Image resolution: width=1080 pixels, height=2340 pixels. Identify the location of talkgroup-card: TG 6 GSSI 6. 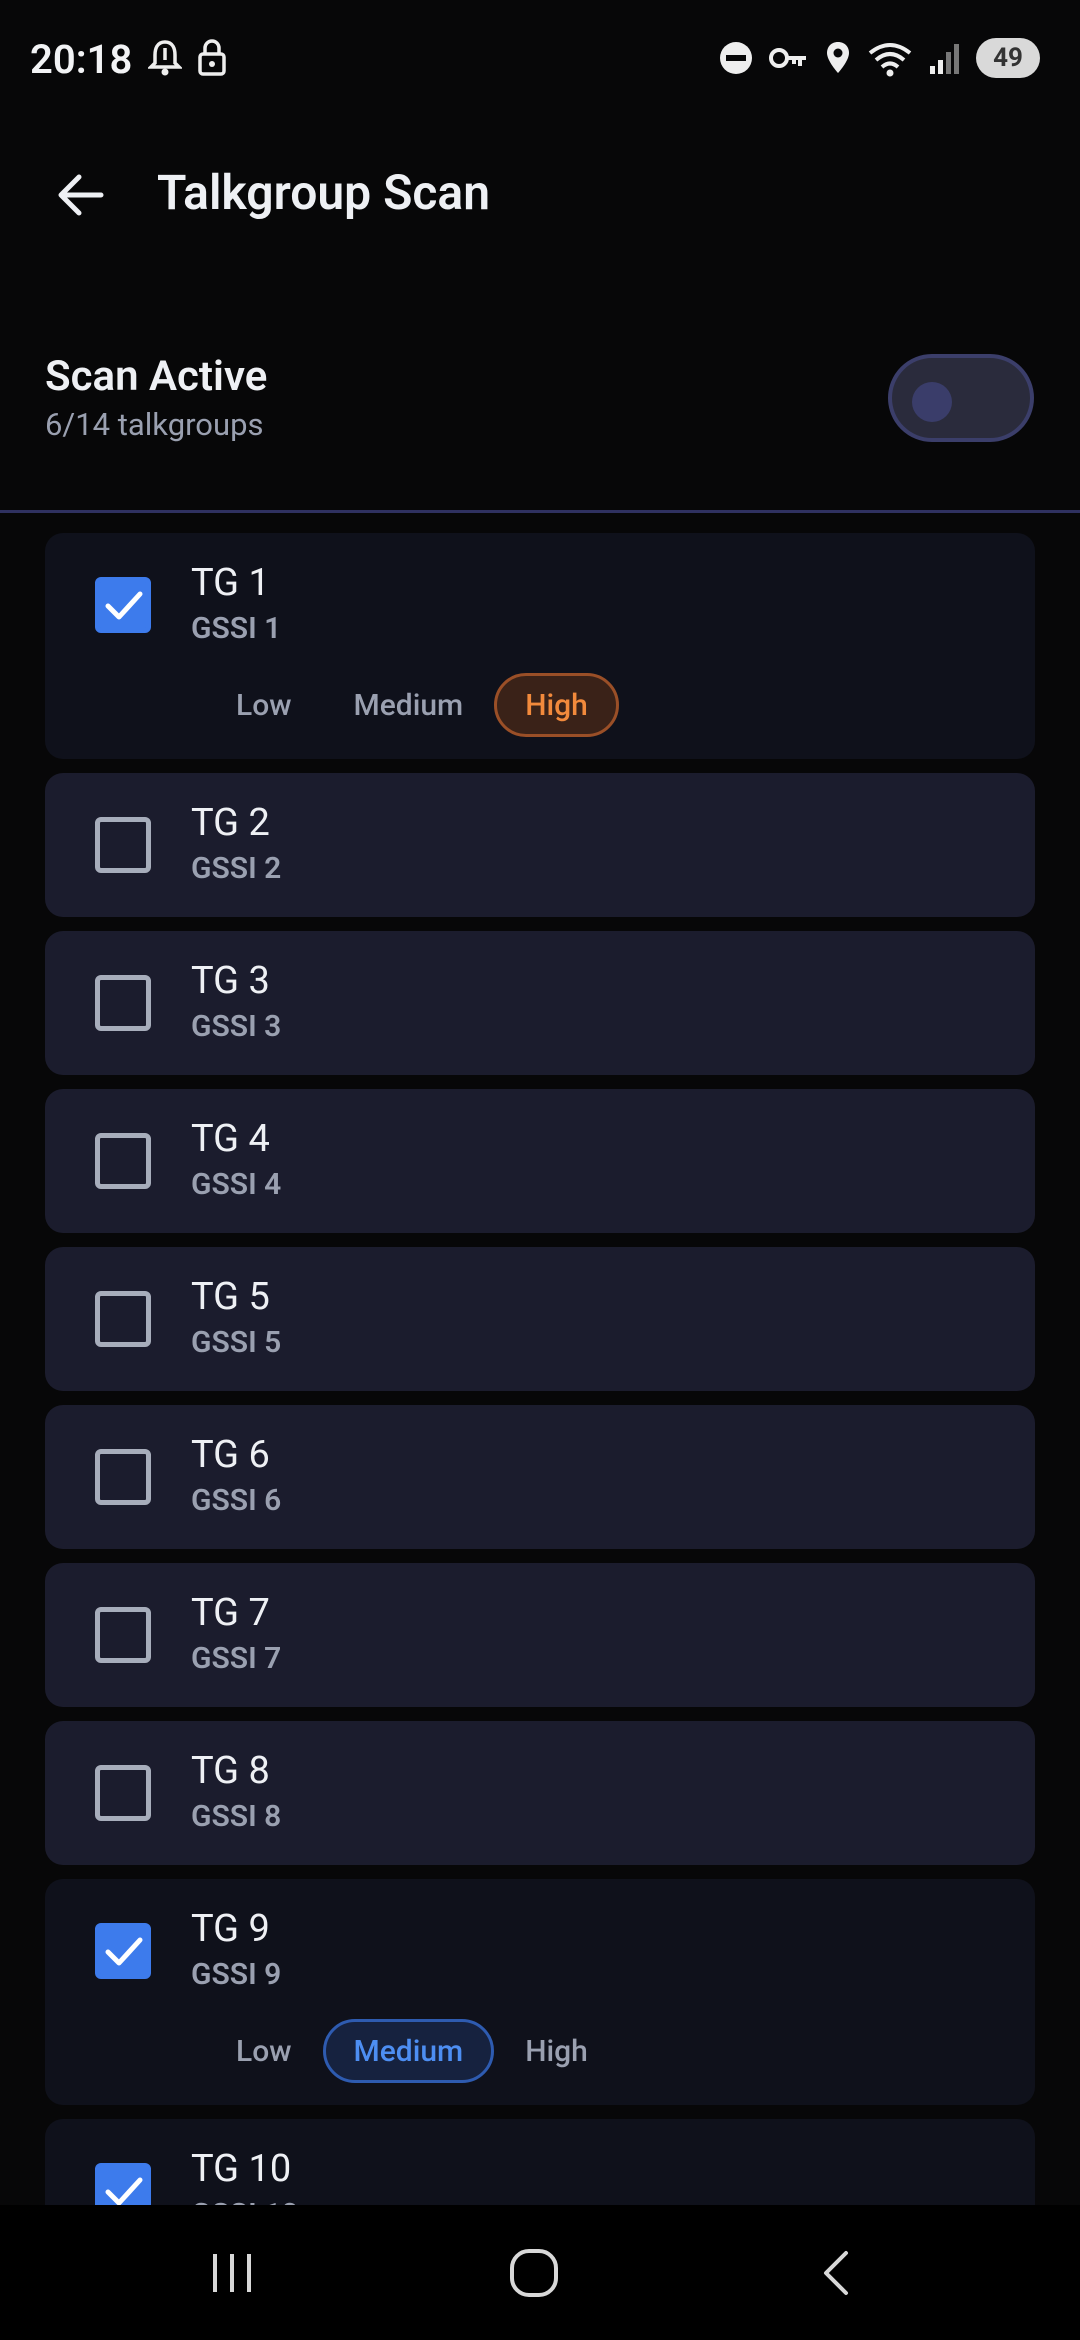
(540, 1477).